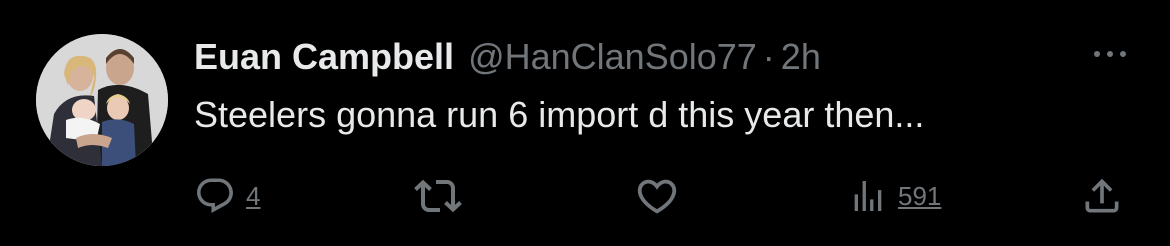 This screenshot has width=1170, height=246. Describe the element at coordinates (894, 196) in the screenshot. I see `views-button: 591` at that location.